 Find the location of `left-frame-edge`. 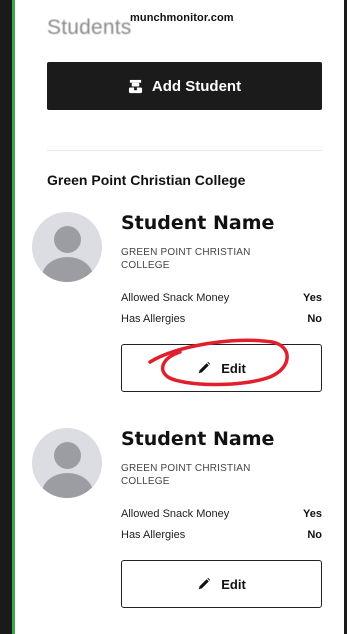

left-frame-edge is located at coordinates (9, 317).